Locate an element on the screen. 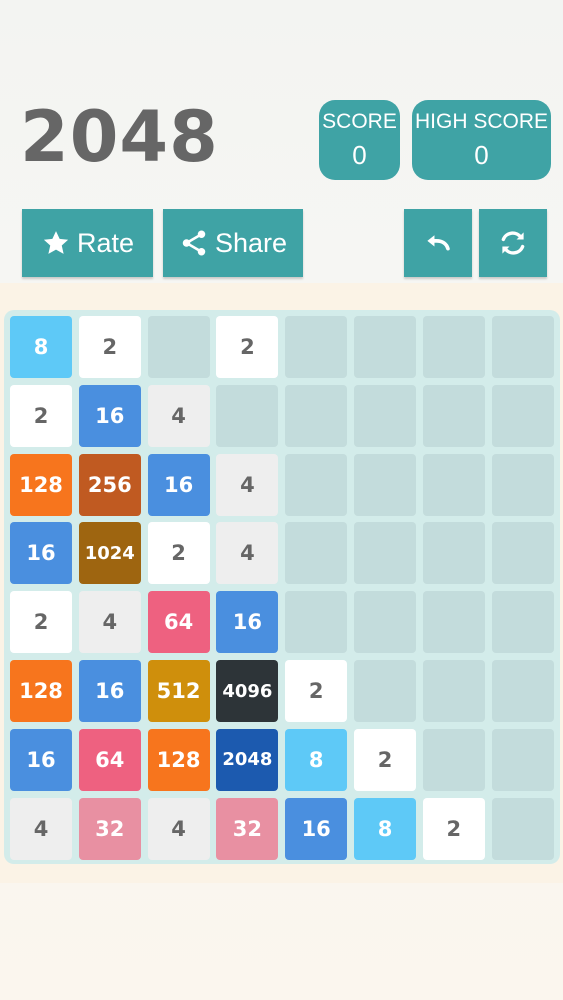 This screenshot has height=1000, width=563. score-box: SCORE 0 is located at coordinates (359, 140).